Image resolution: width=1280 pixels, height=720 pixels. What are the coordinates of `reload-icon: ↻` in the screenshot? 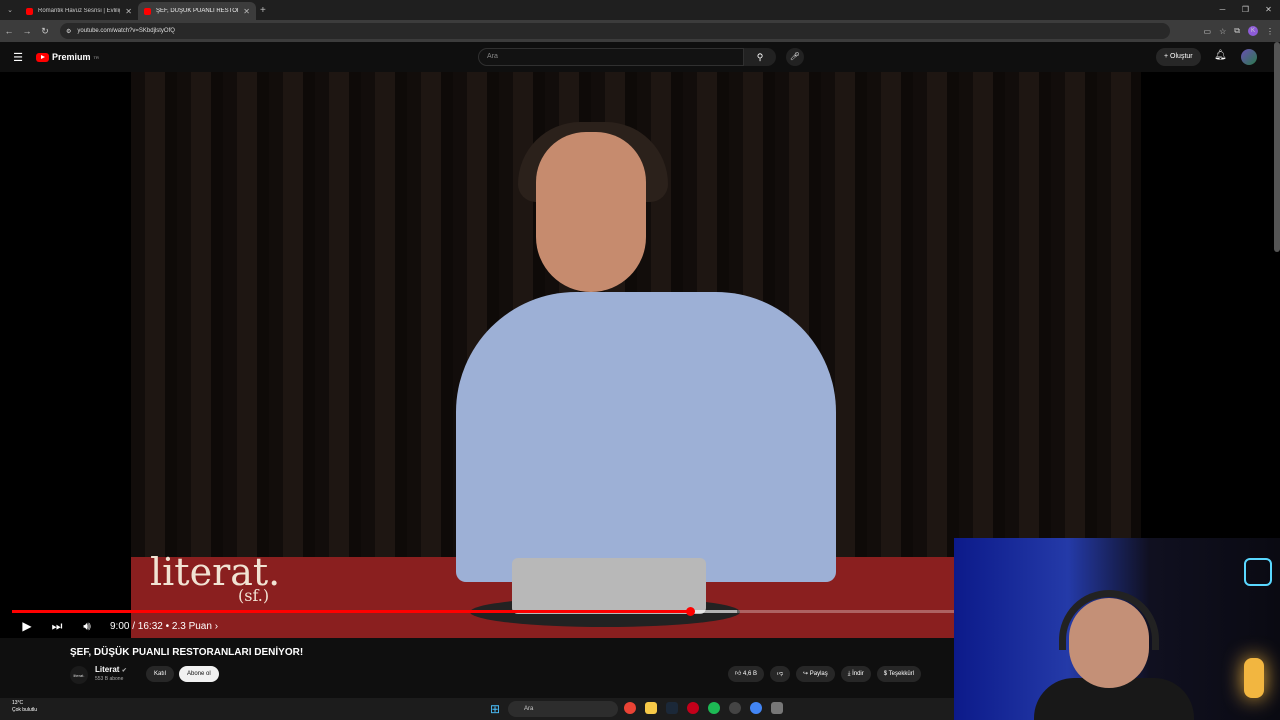 It's located at (45, 31).